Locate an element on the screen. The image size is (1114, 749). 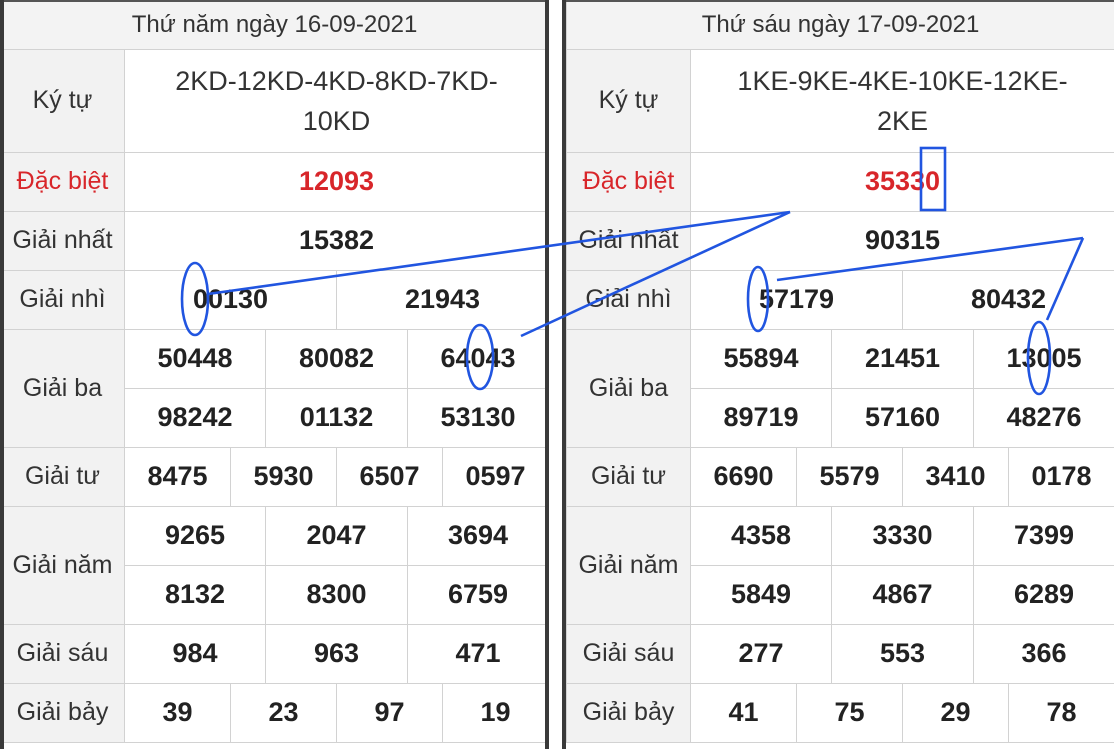
giai-nam-value: 7399 is located at coordinates (1043, 535).